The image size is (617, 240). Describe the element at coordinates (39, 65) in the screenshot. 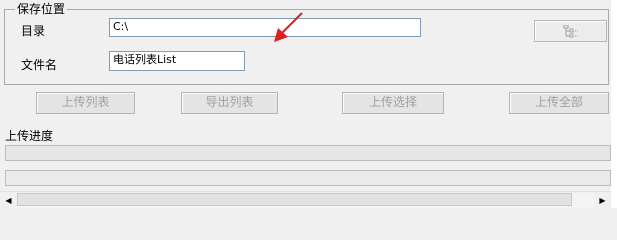

I see `filename-label: 文件名` at that location.